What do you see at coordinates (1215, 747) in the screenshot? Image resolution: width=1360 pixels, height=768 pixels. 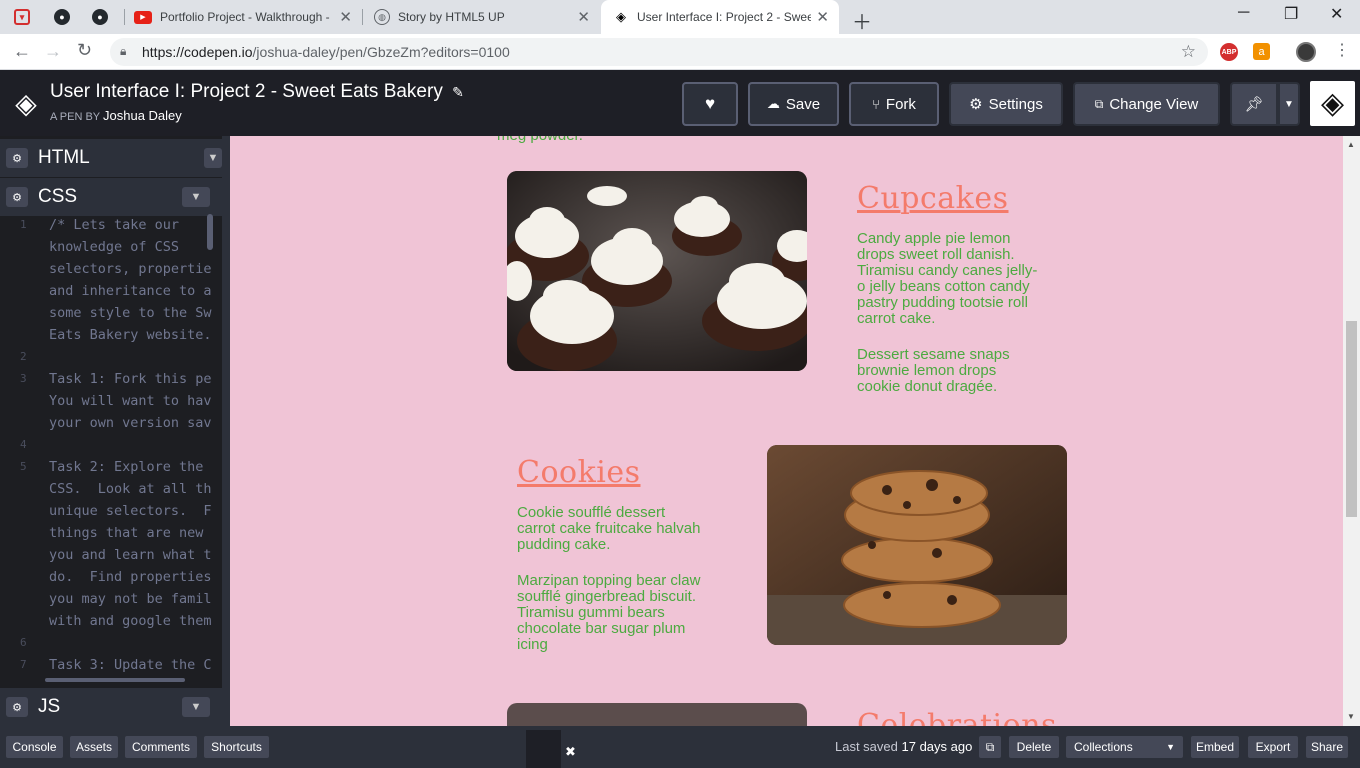 I see `embed-button: Embed` at bounding box center [1215, 747].